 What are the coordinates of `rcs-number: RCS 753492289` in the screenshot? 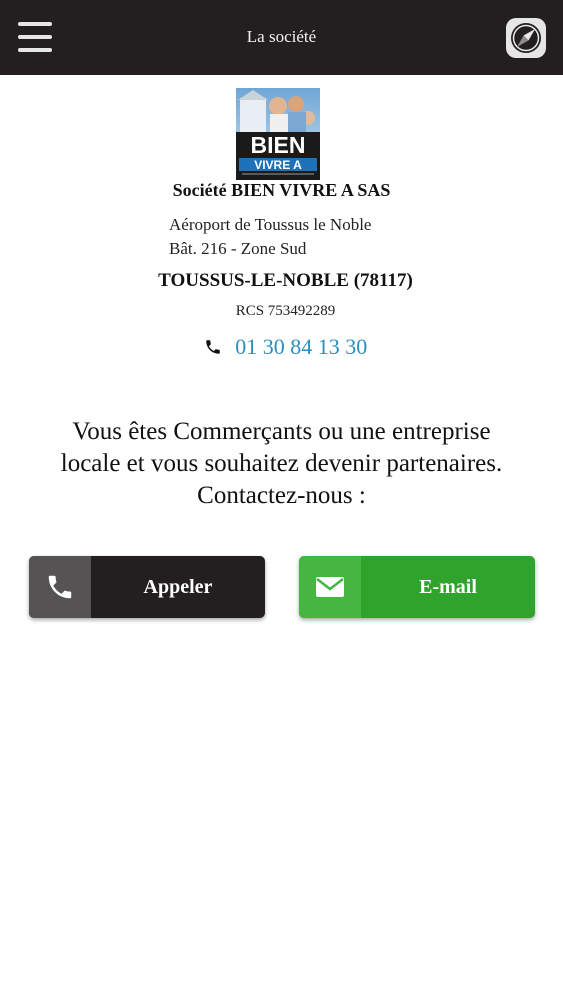 It's located at (285, 311).